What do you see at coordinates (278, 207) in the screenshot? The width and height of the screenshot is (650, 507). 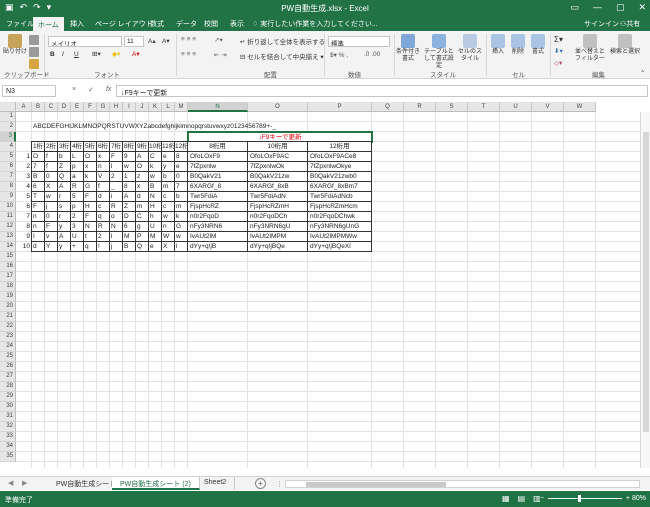 I see `password-10-cell: FjspHcRZmH` at bounding box center [278, 207].